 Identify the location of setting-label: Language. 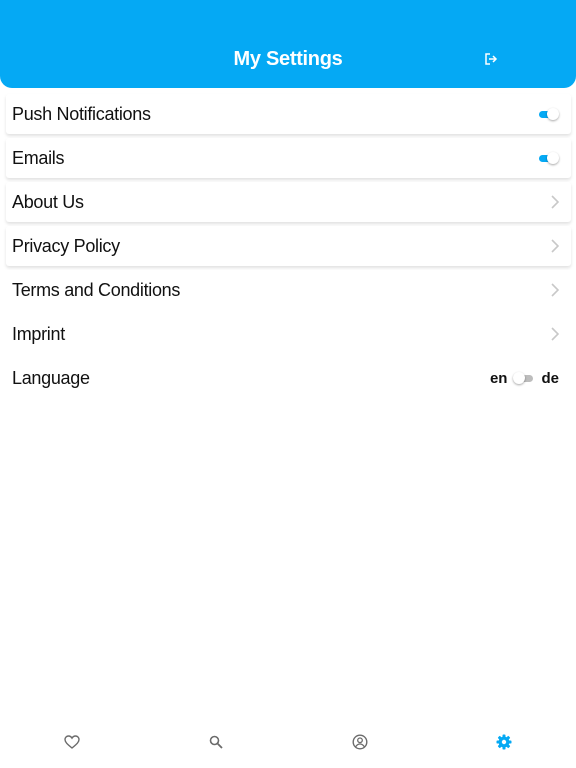
(51, 377).